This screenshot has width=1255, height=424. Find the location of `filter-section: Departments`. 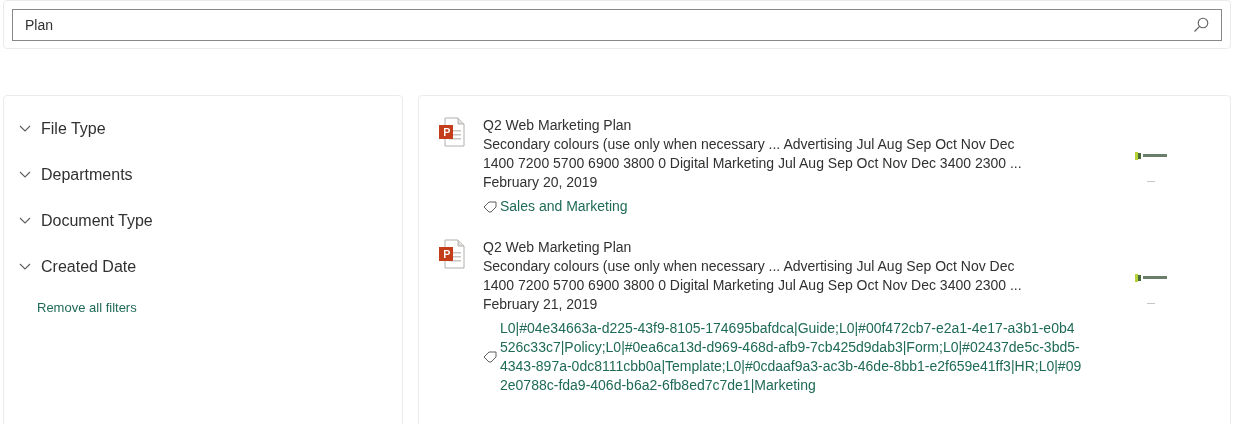

filter-section: Departments is located at coordinates (210, 175).